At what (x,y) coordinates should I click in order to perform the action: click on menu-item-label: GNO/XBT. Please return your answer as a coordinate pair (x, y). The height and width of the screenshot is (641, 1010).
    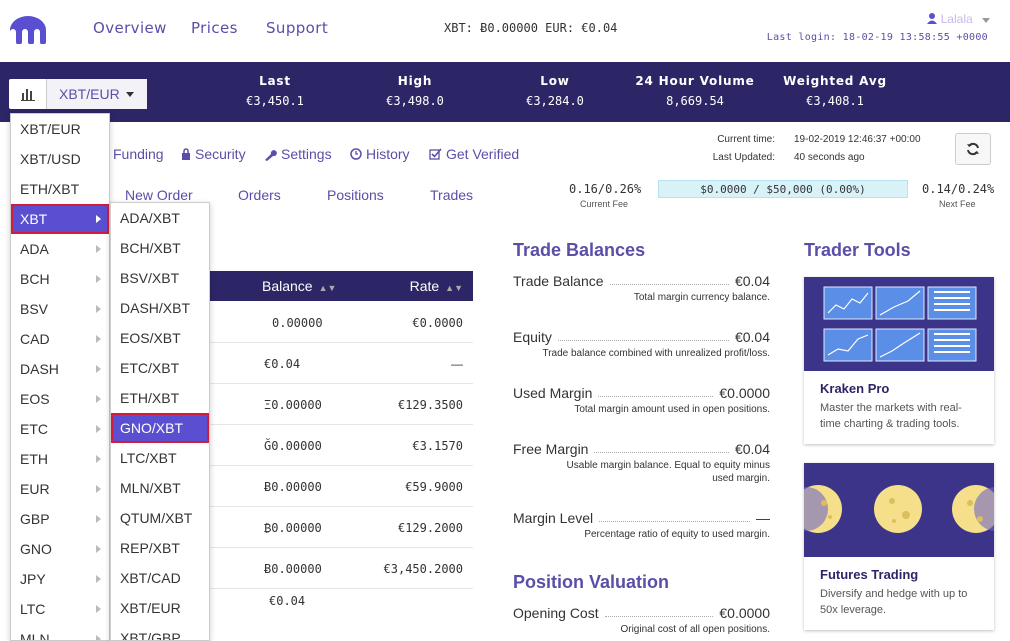
    Looking at the image, I should click on (152, 428).